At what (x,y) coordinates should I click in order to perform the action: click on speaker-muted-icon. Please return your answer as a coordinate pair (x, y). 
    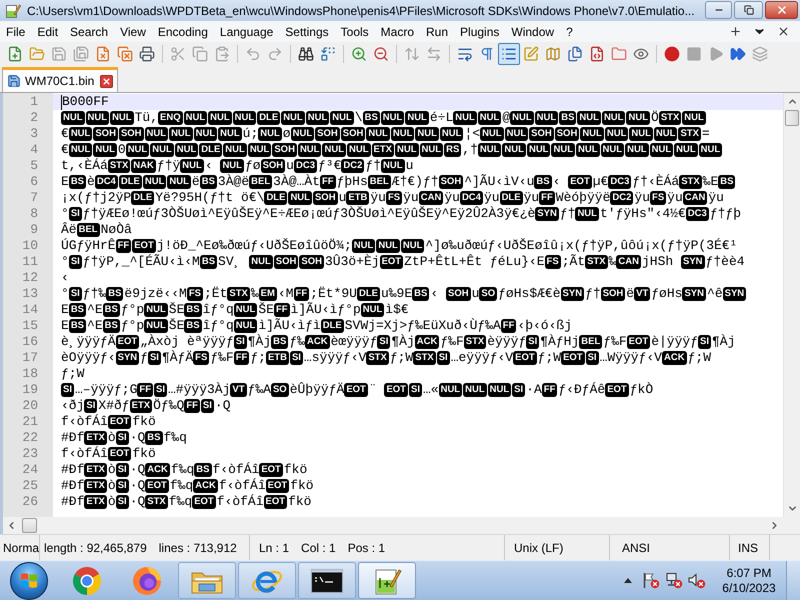
    Looking at the image, I should click on (697, 580).